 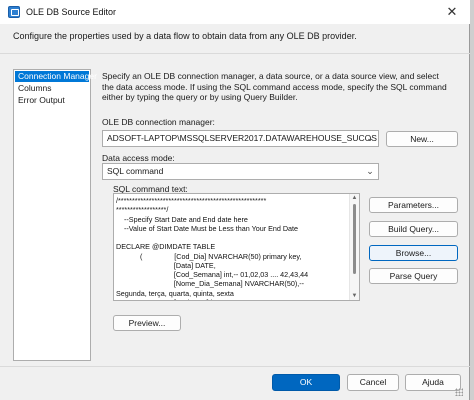 What do you see at coordinates (52, 88) in the screenshot?
I see `page-item-columns: Columns` at bounding box center [52, 88].